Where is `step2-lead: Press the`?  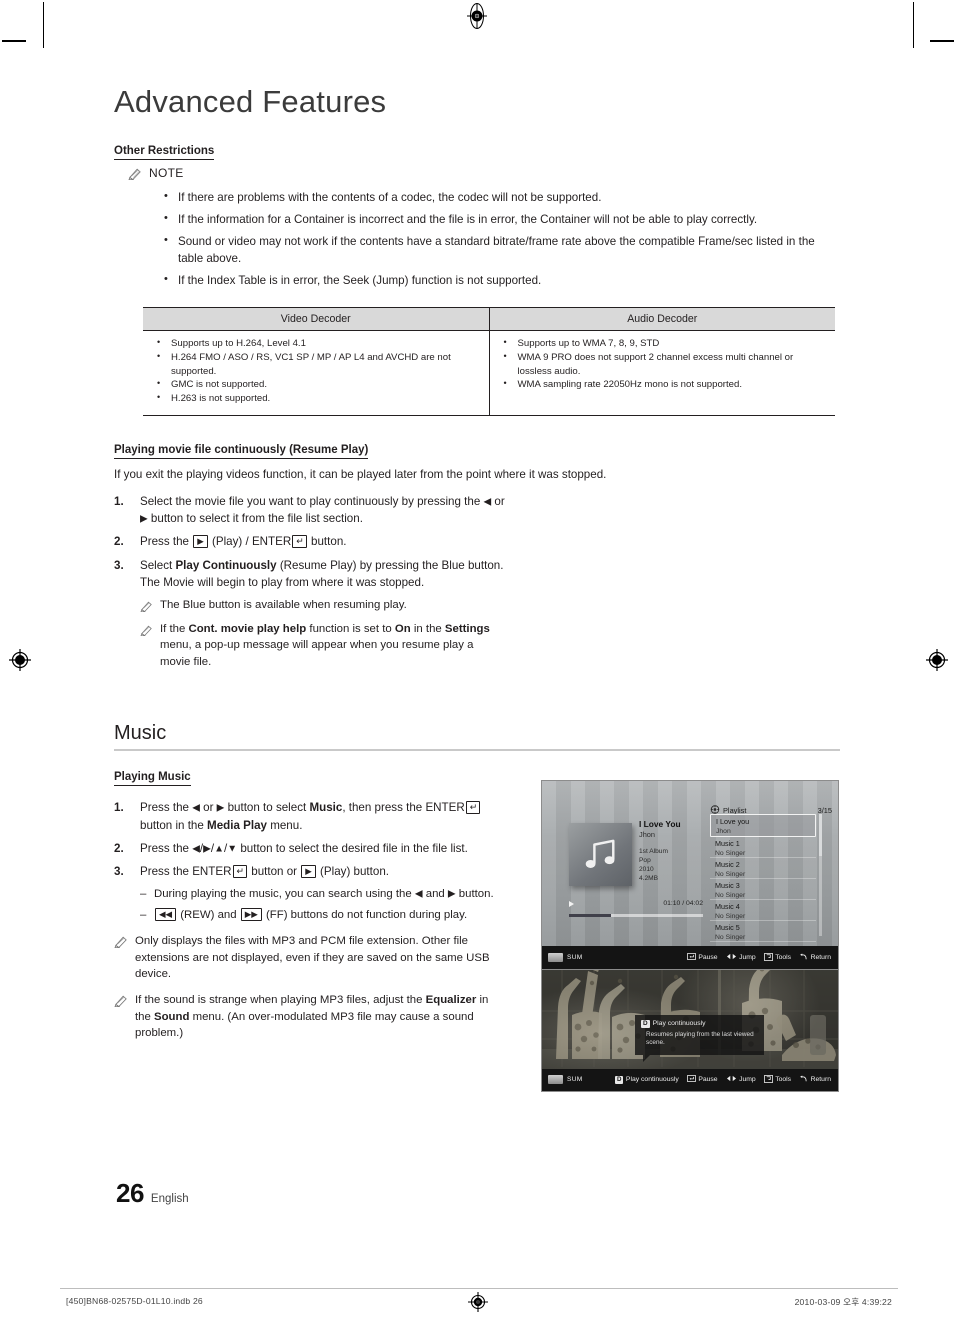
step2-lead: Press the is located at coordinates (164, 542).